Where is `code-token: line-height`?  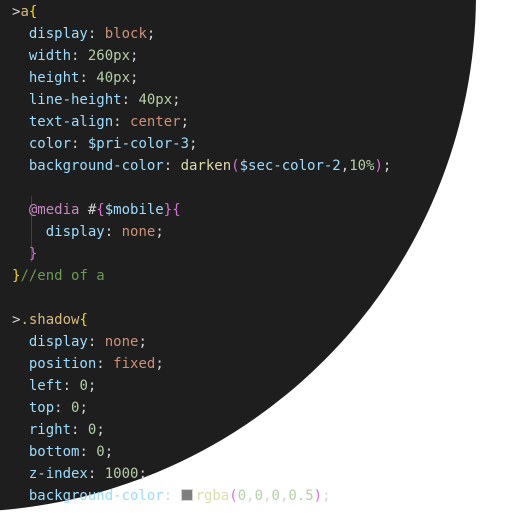
code-token: line-height is located at coordinates (75, 100).